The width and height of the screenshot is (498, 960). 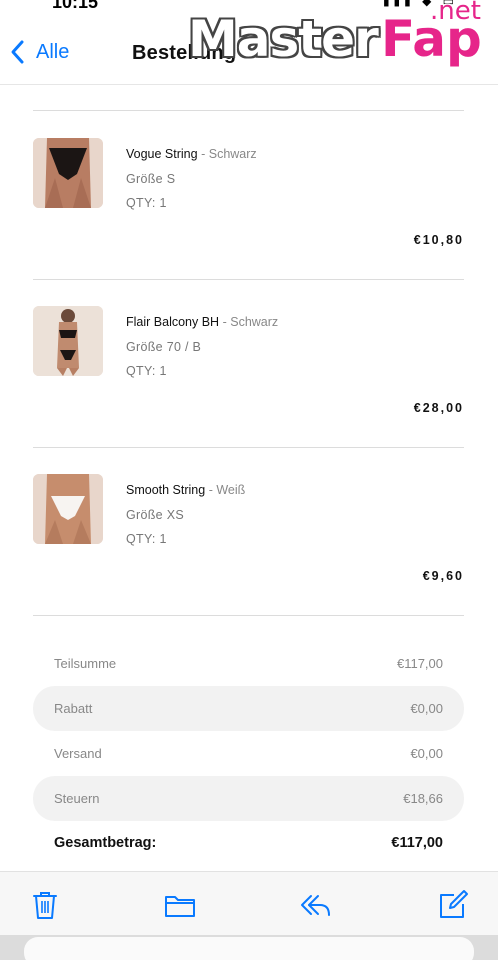 What do you see at coordinates (455, 13) in the screenshot?
I see `watermark-net: .net` at bounding box center [455, 13].